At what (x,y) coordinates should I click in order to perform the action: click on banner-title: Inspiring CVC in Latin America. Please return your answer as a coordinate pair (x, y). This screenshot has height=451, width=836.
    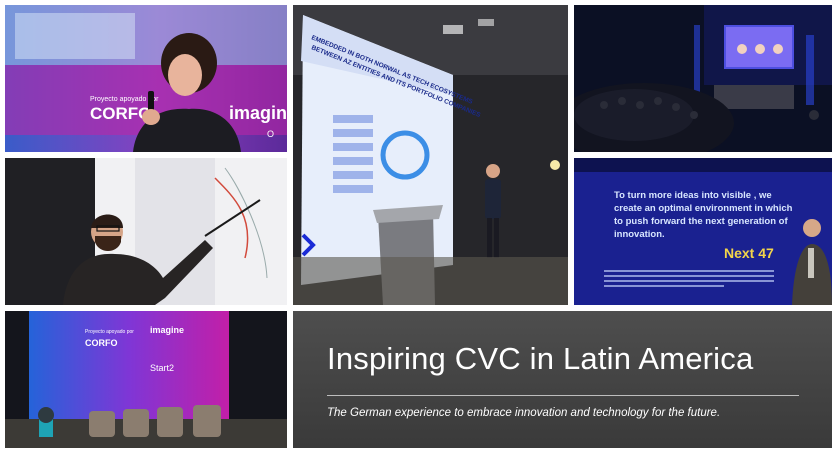
    Looking at the image, I should click on (540, 358).